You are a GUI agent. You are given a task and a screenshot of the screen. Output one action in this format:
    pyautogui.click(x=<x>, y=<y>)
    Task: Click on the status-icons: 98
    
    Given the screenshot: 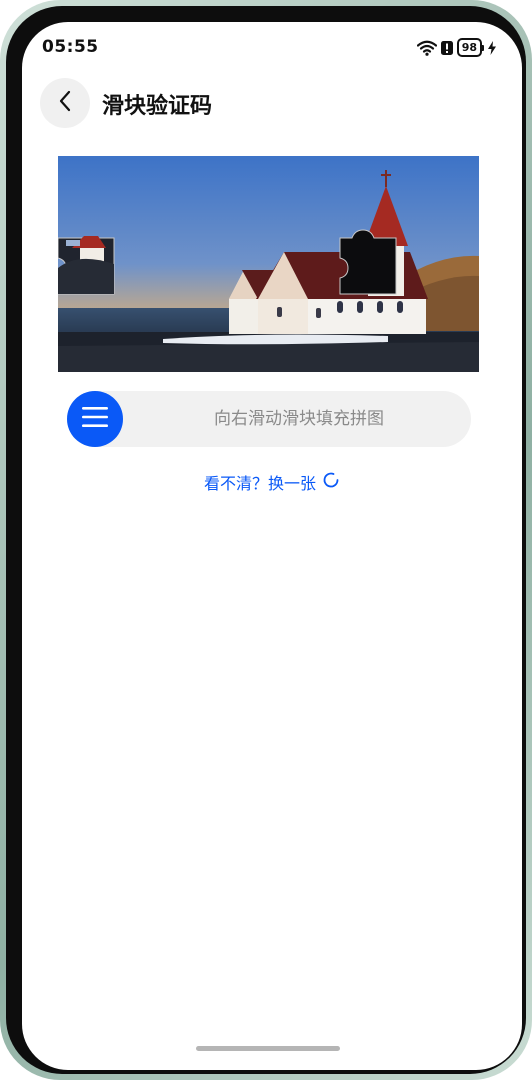 What is the action you would take?
    pyautogui.click(x=456, y=47)
    